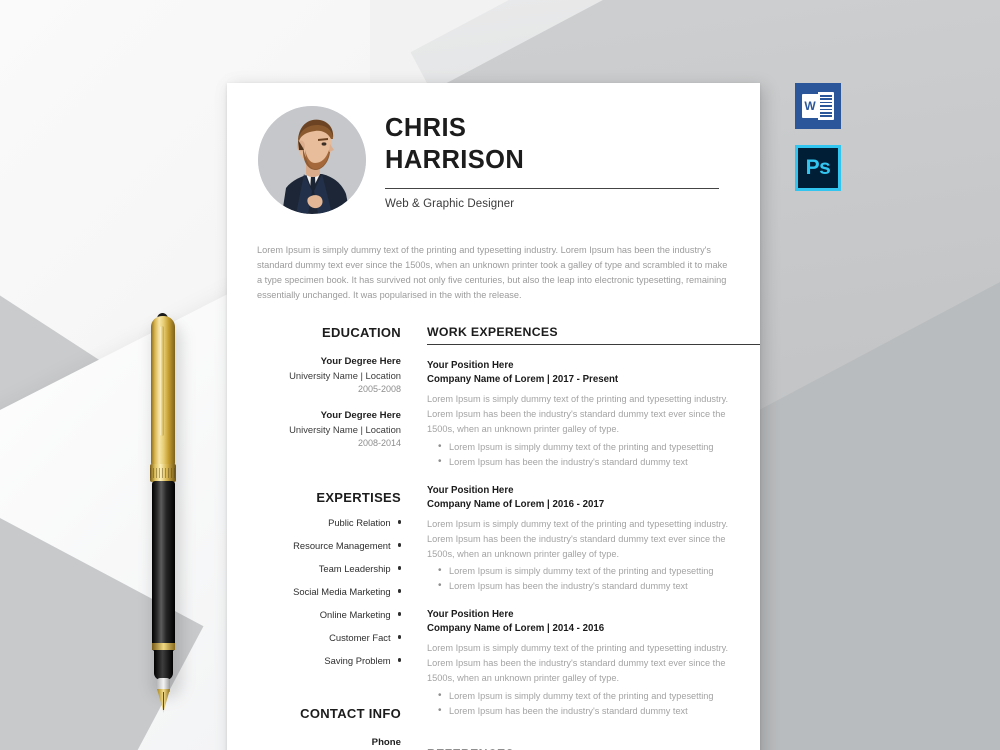 This screenshot has width=1000, height=750. Describe the element at coordinates (358, 497) in the screenshot. I see `expertises-heading: EXPERTISES` at that location.